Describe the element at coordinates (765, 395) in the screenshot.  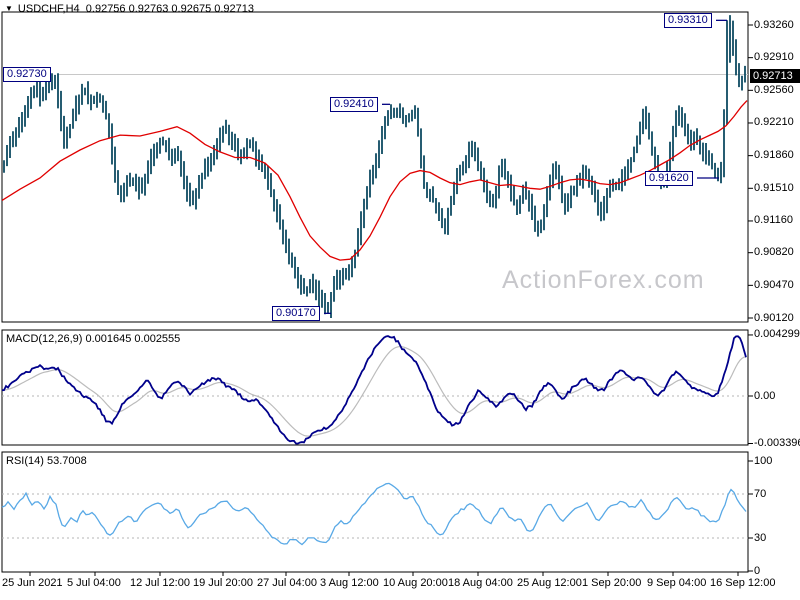
I see `macd-tick-label: 0.00` at that location.